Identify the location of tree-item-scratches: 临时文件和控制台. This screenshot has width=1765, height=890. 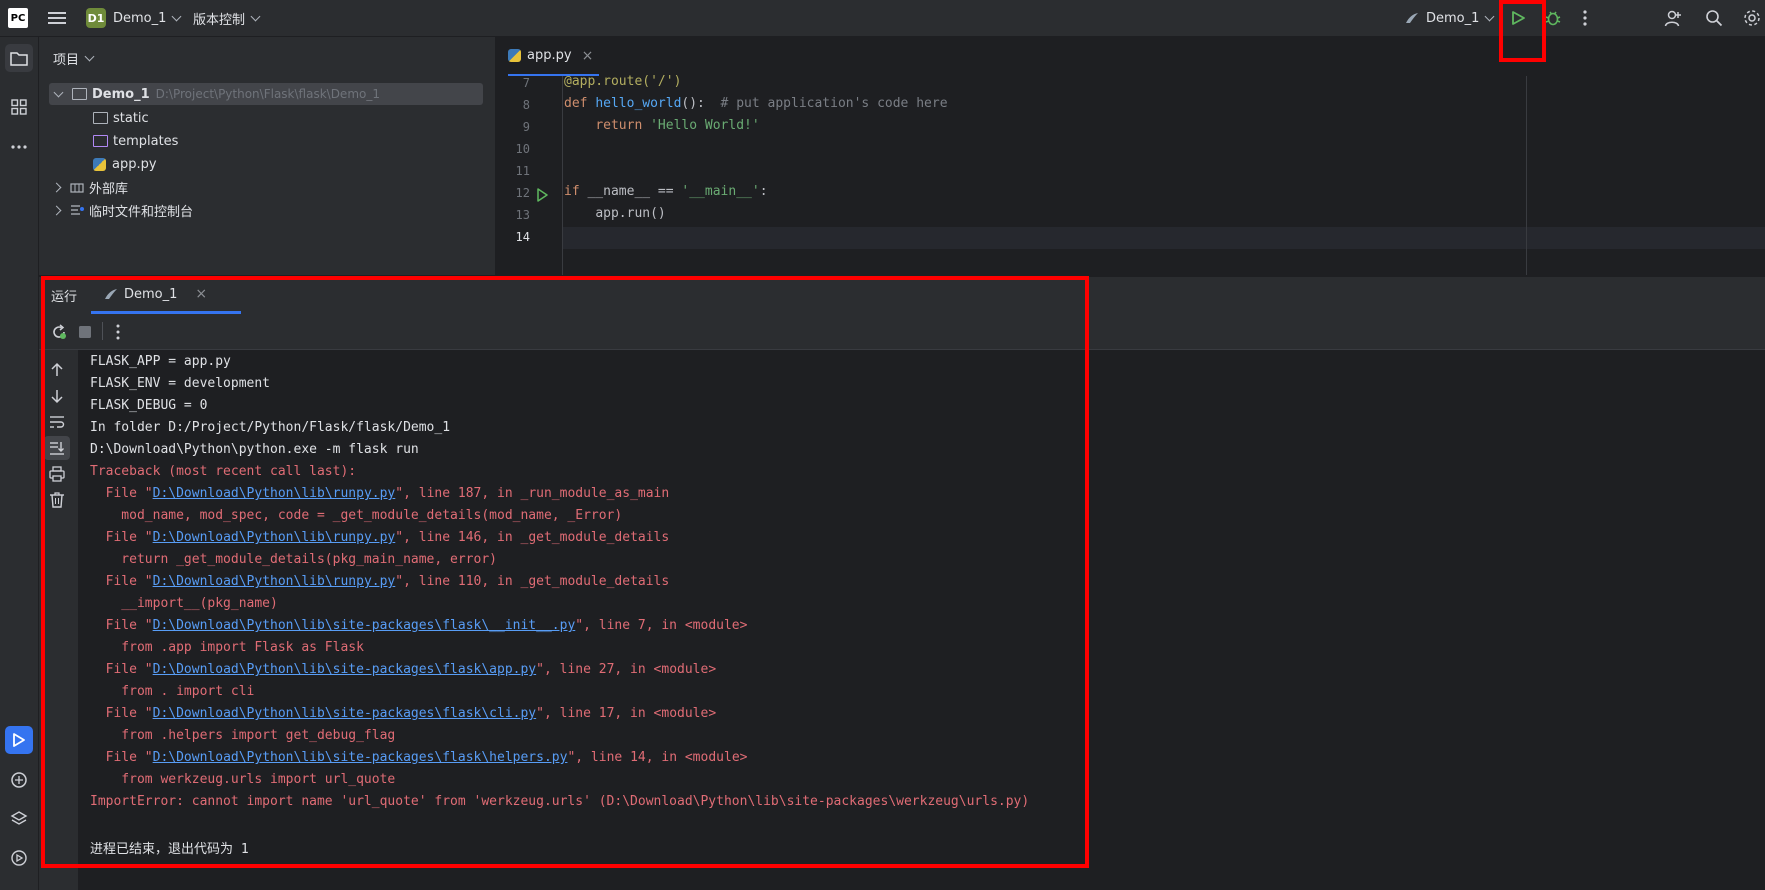
(122, 210).